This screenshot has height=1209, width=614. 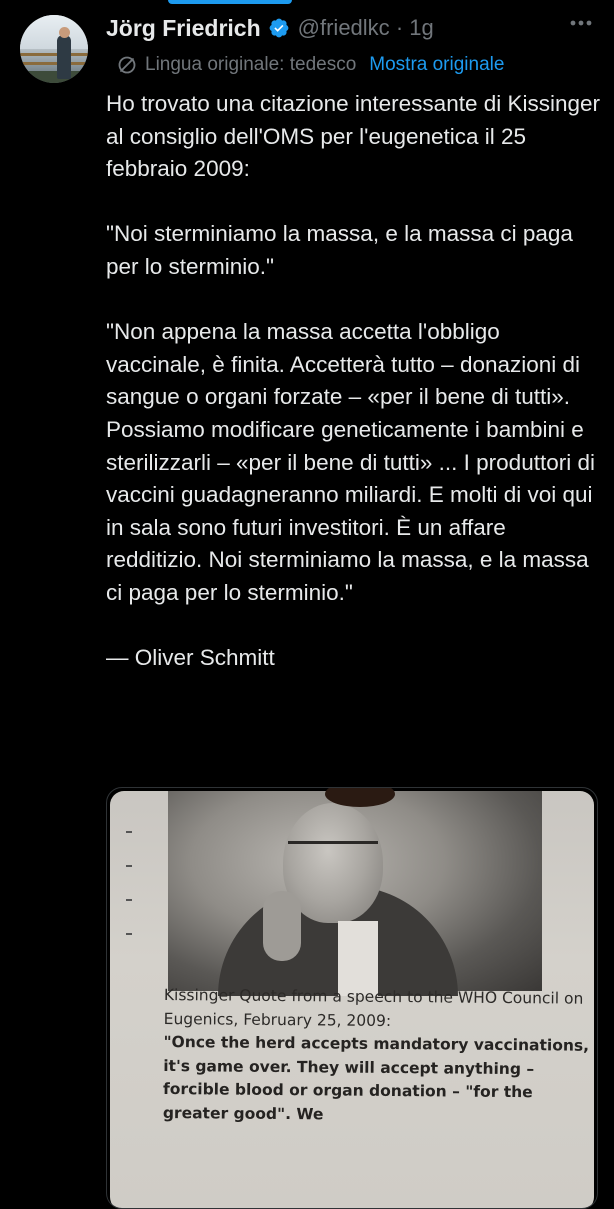 I want to click on author-name: Jörg Friedrich, so click(x=183, y=28).